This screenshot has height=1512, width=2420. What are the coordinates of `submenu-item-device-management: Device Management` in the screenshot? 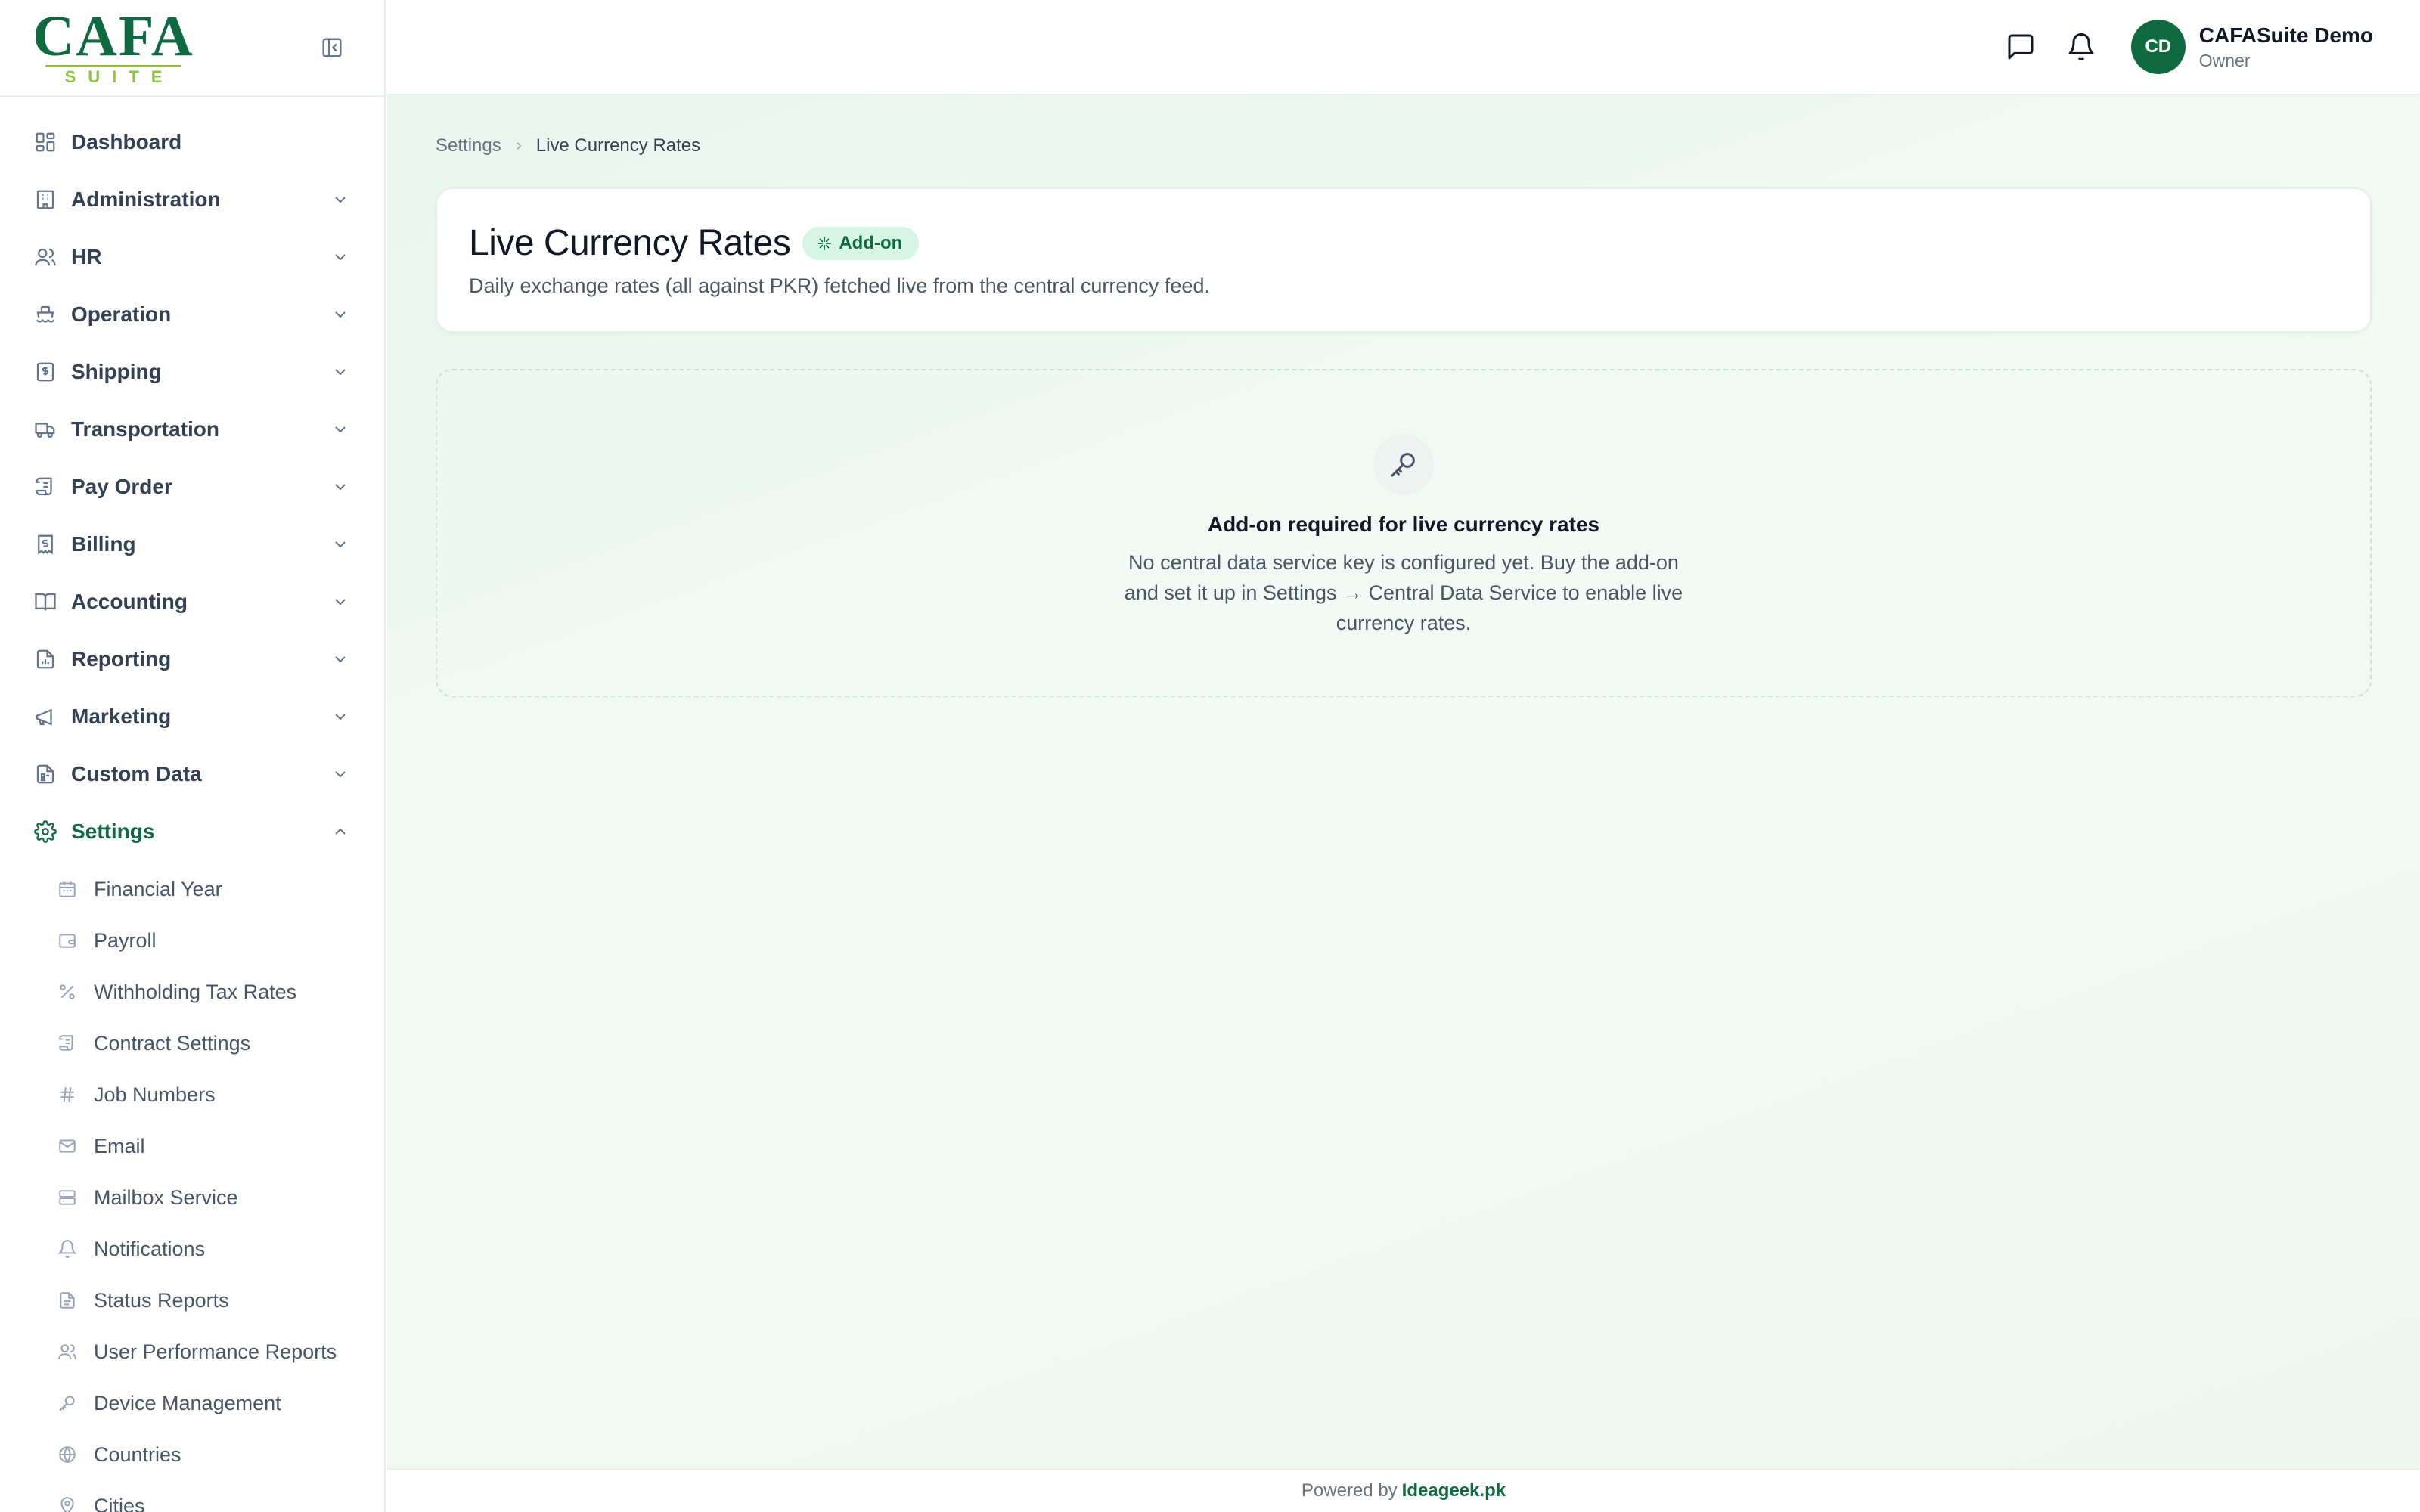 It's located at (192, 1403).